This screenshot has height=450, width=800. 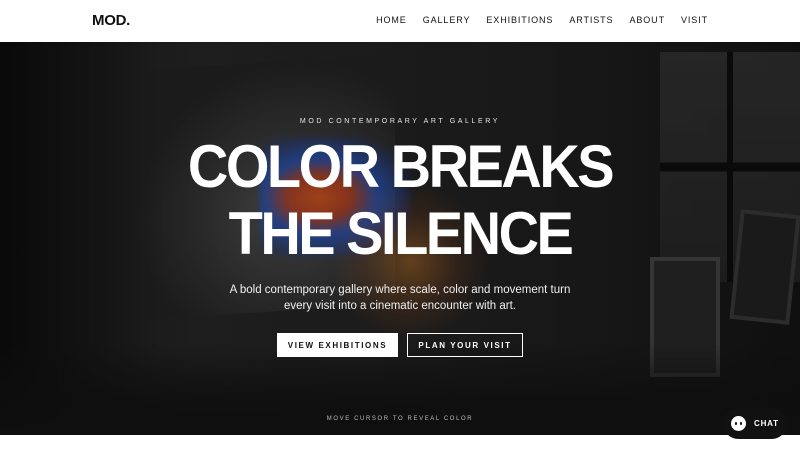 What do you see at coordinates (391, 20) in the screenshot?
I see `nav-home: HOME` at bounding box center [391, 20].